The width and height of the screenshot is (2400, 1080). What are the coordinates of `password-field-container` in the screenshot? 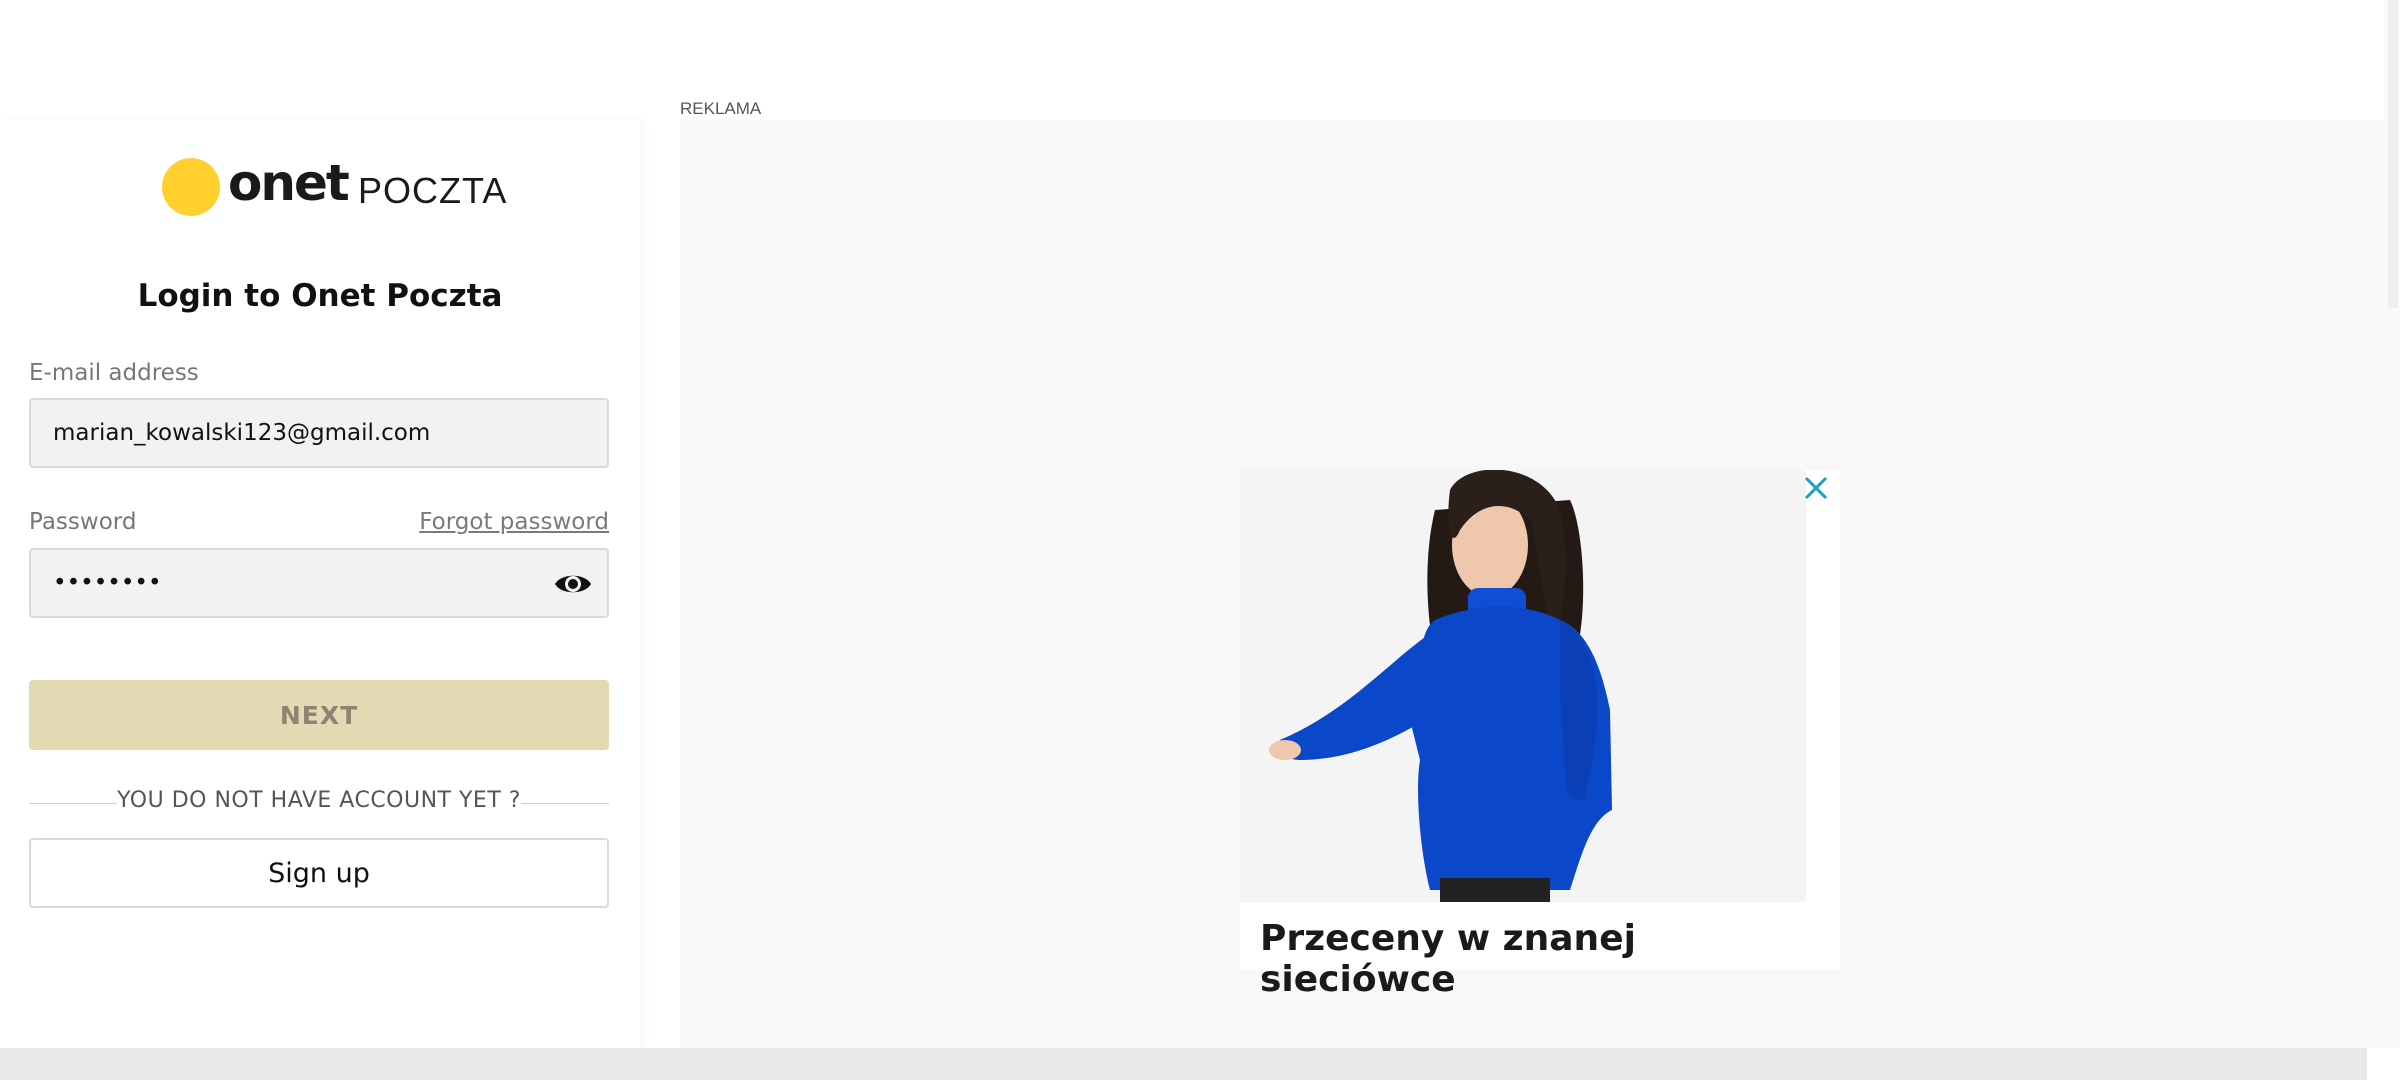 It's located at (319, 583).